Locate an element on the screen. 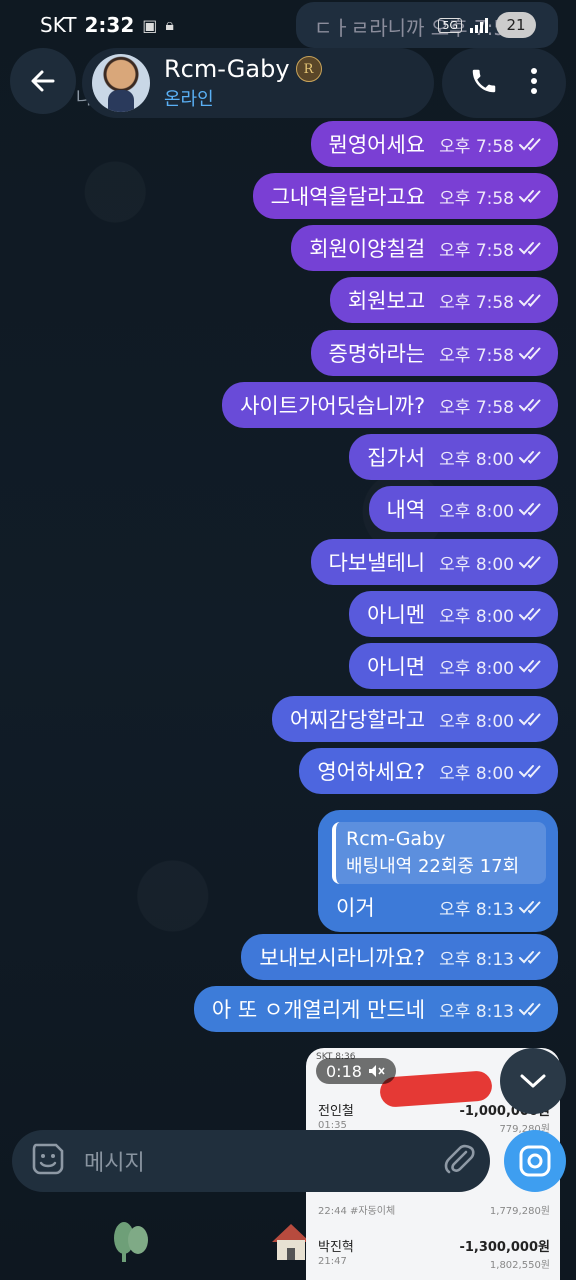 This screenshot has width=576, height=1280. message-bubble: 회원이양칠걸 오후 7:58 is located at coordinates (424, 248).